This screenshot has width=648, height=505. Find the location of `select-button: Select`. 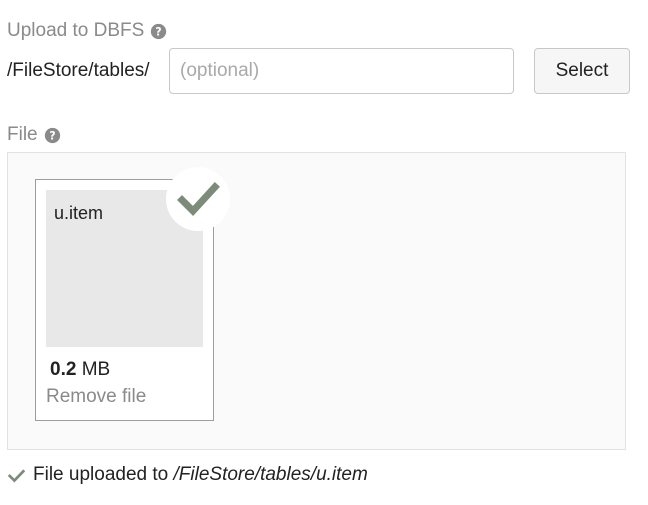

select-button: Select is located at coordinates (582, 71).